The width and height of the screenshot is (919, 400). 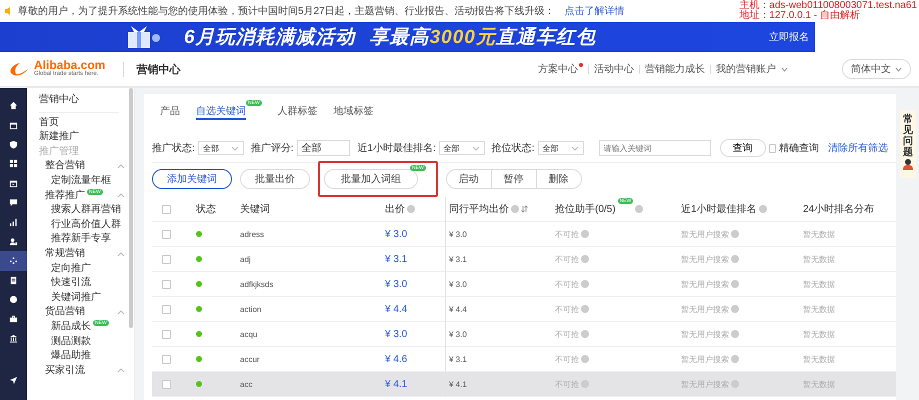 What do you see at coordinates (65, 254) in the screenshot?
I see `sidebar-group: 常规营销` at bounding box center [65, 254].